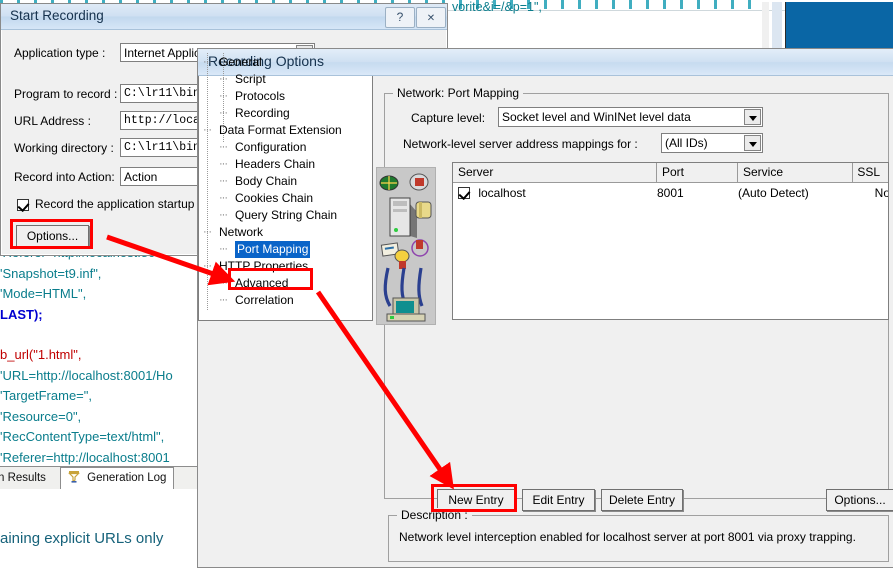 The height and width of the screenshot is (568, 893). I want to click on column-header-server: Server, so click(555, 172).